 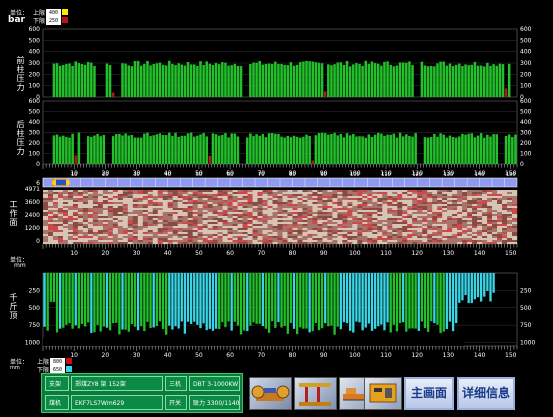 What do you see at coordinates (261, 175) in the screenshot?
I see `shearer-tick-label: 70` at bounding box center [261, 175].